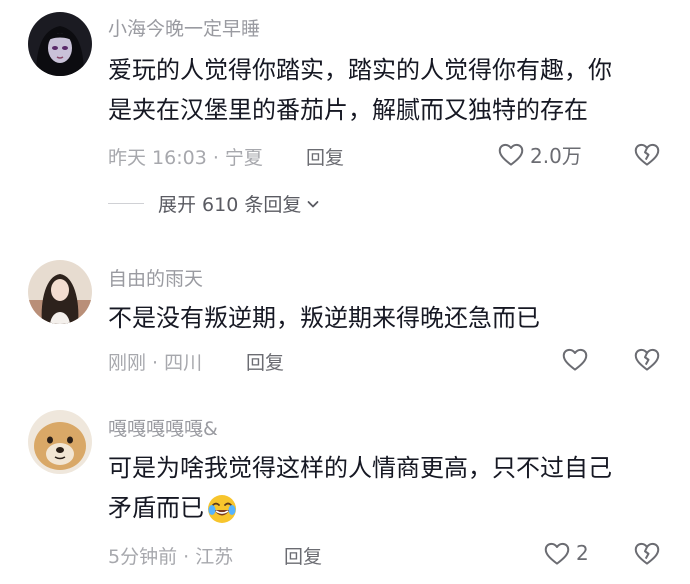  What do you see at coordinates (155, 277) in the screenshot?
I see `username: 自由的雨天` at bounding box center [155, 277].